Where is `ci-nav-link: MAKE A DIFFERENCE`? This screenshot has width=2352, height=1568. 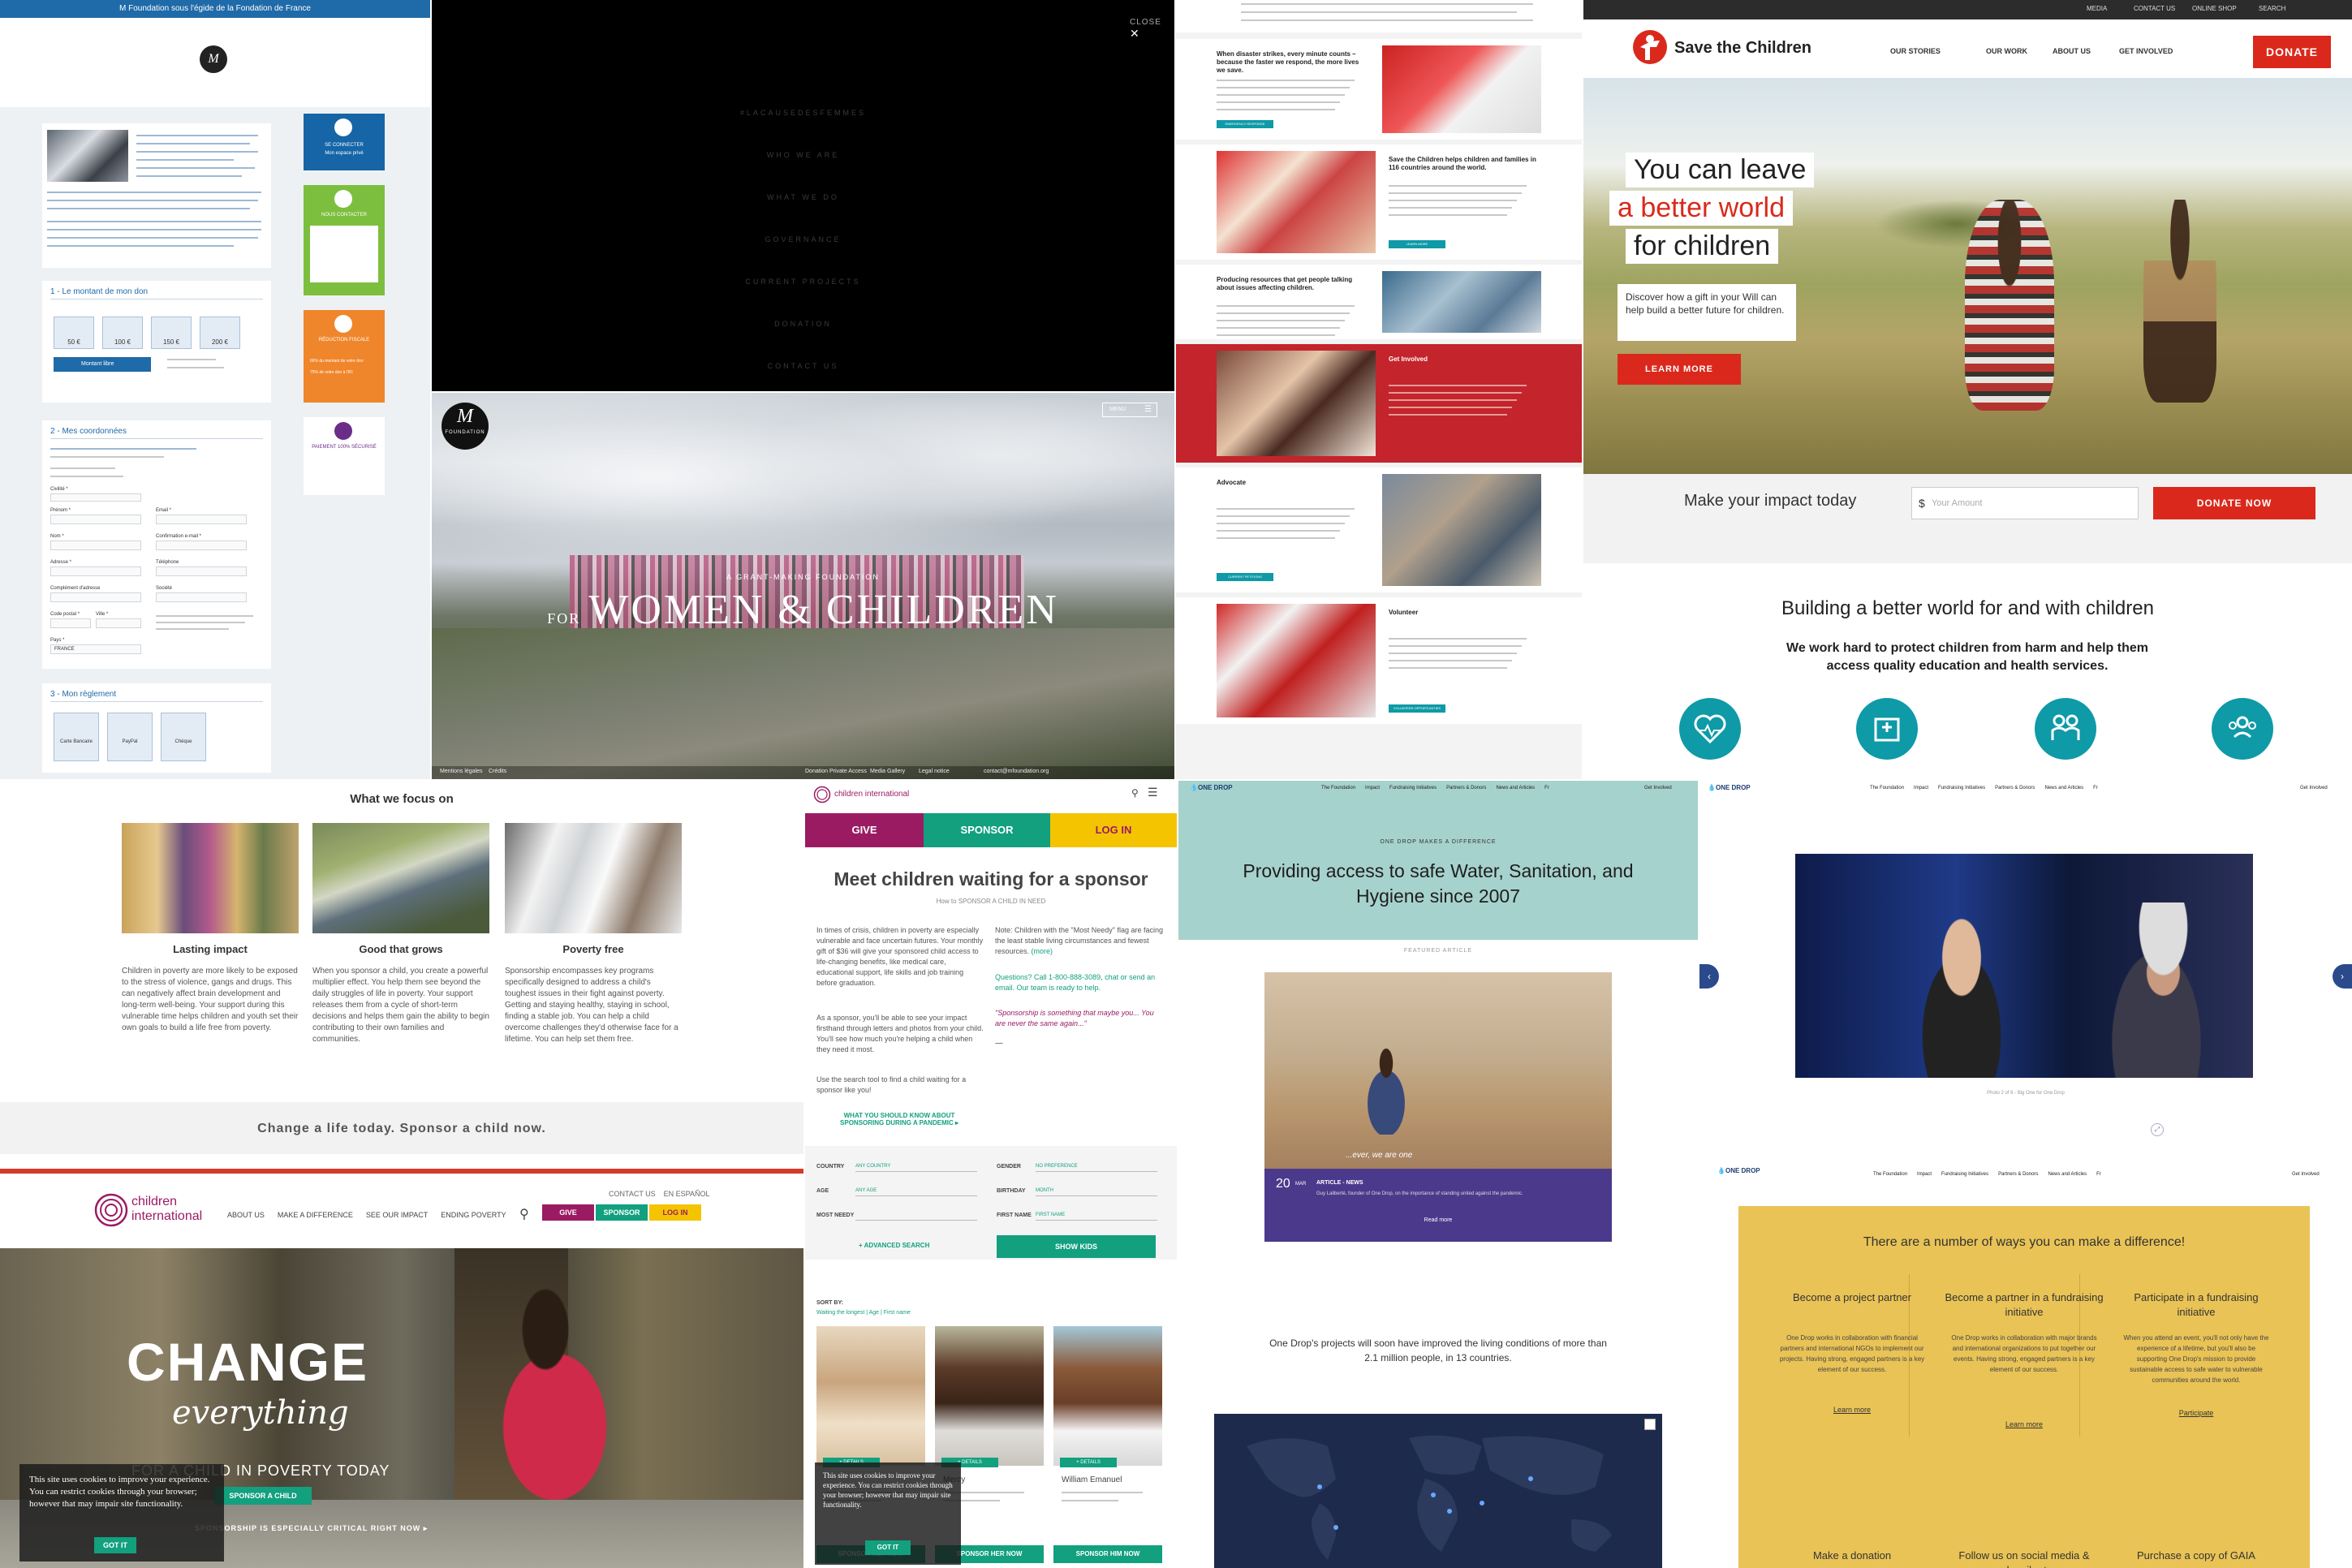
ci-nav-link: MAKE A DIFFERENCE is located at coordinates (316, 1215).